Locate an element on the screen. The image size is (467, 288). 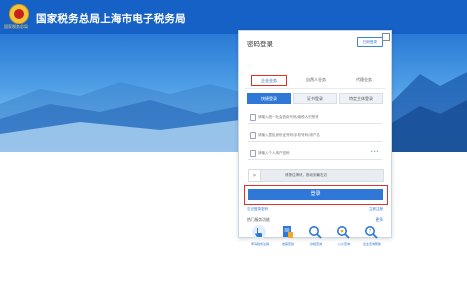
captcha-slider: » 请按住滑块，拖动到最右边 is located at coordinates (316, 175).